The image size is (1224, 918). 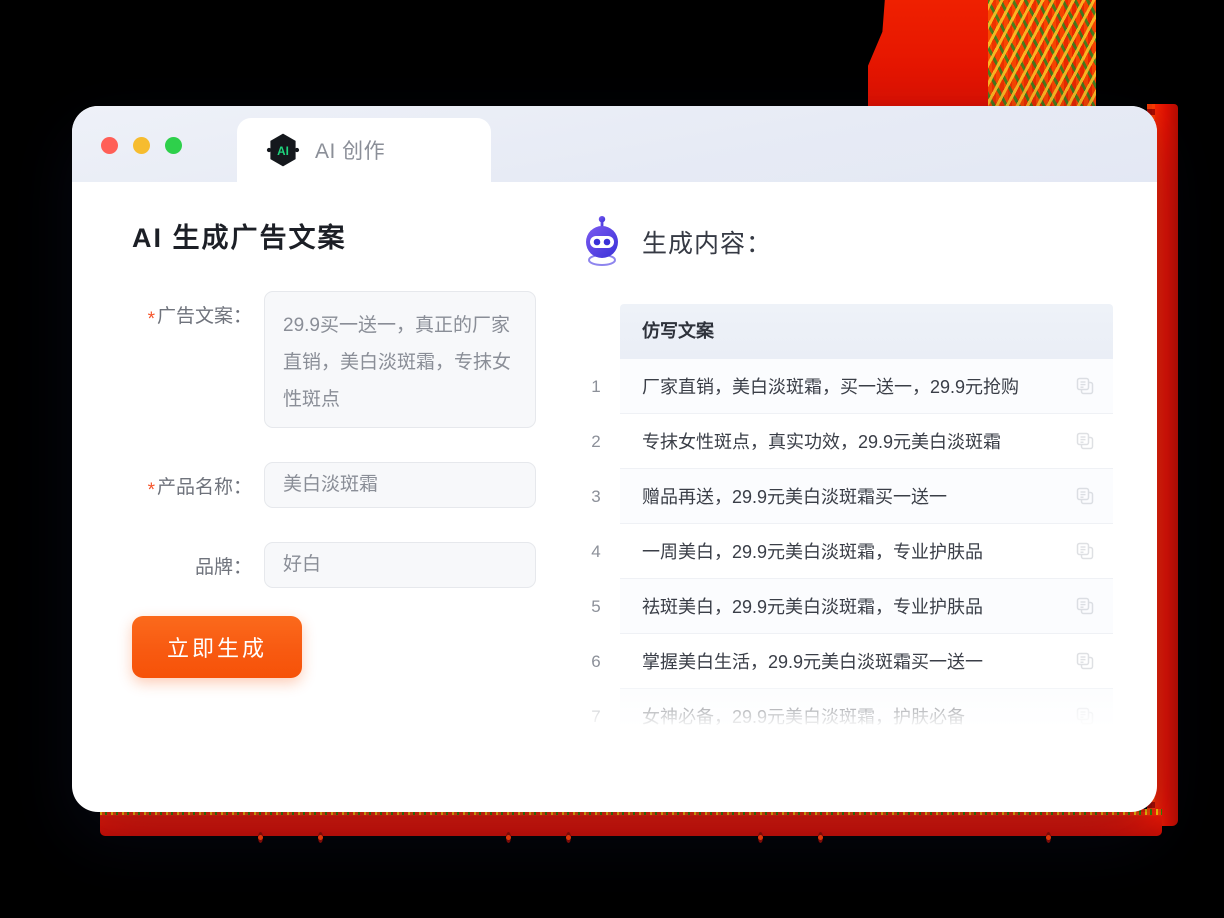 I want to click on generate-button: 立即生成, so click(x=217, y=647).